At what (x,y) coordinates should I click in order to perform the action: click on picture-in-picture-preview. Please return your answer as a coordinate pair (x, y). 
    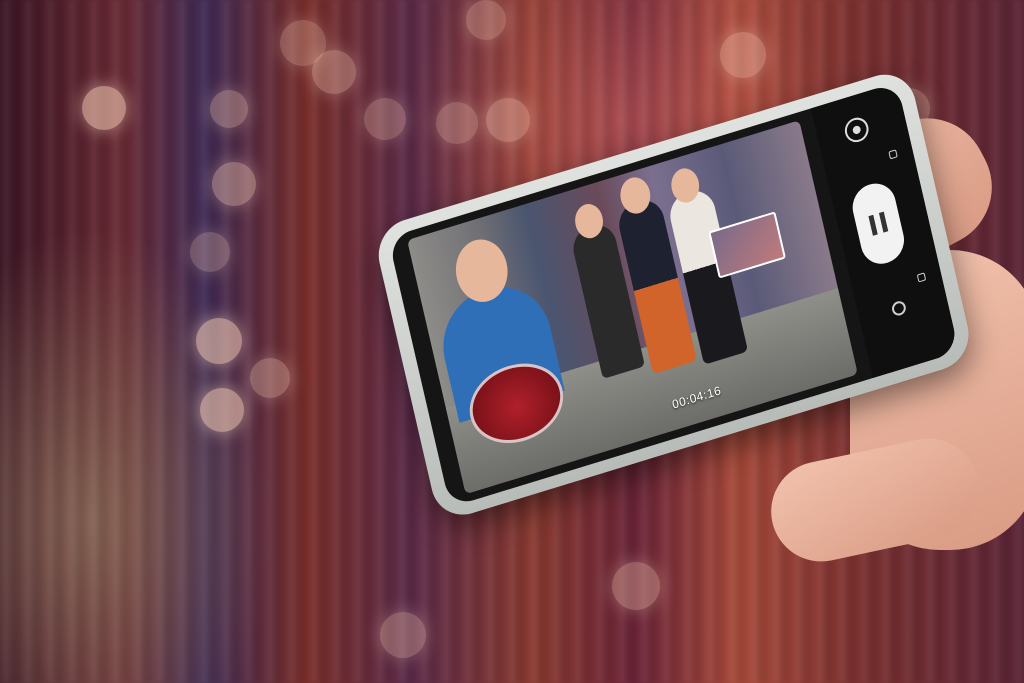
    Looking at the image, I should click on (747, 245).